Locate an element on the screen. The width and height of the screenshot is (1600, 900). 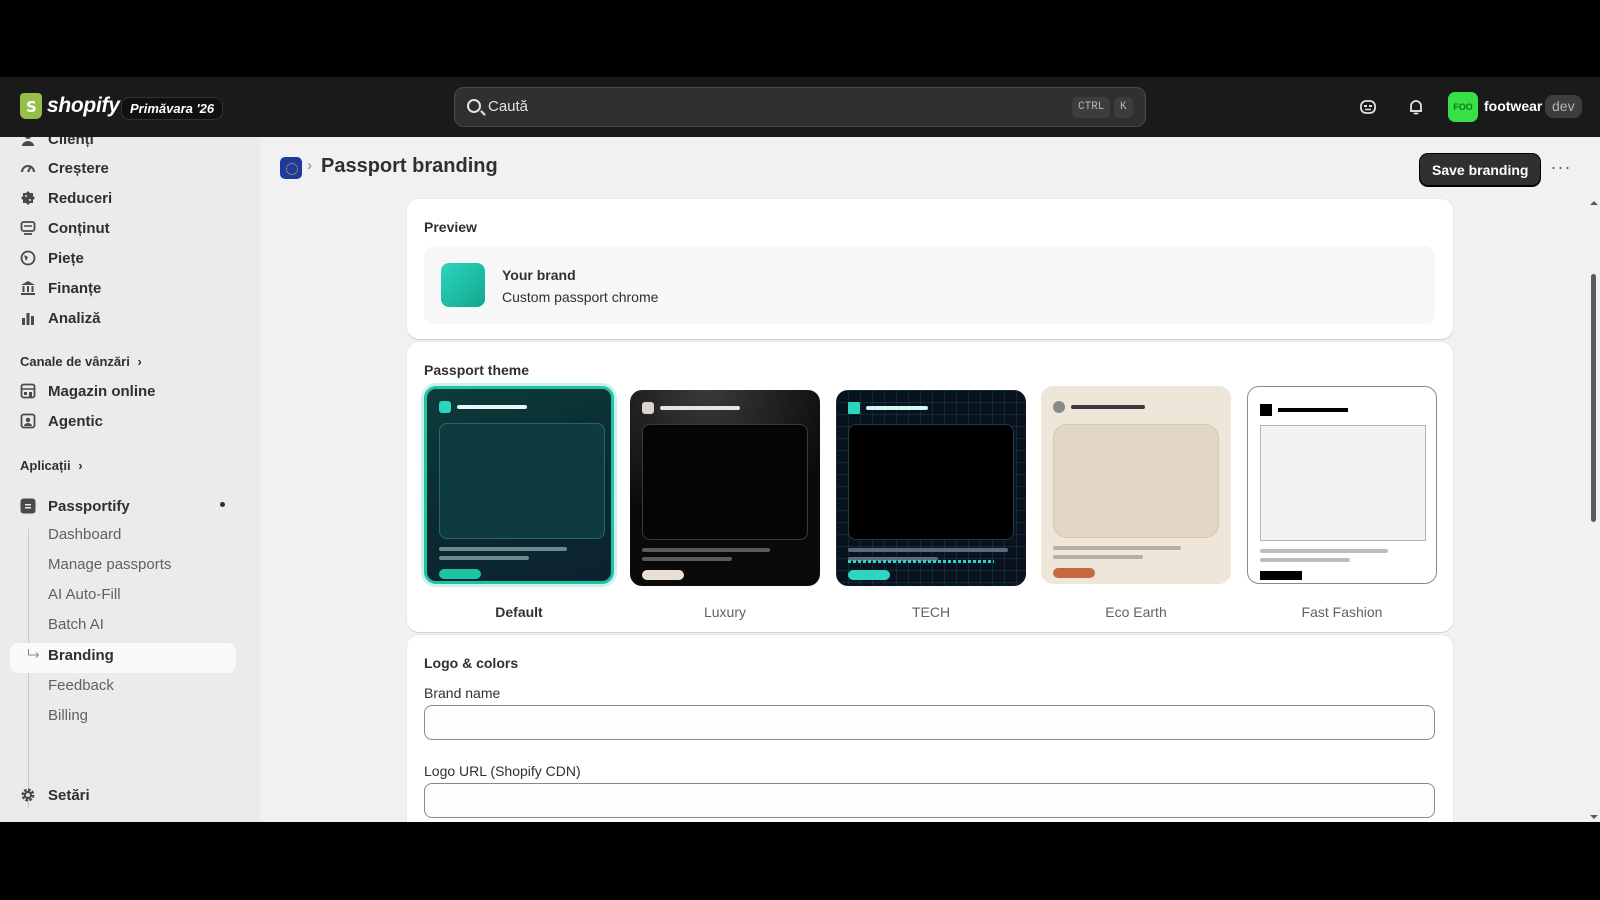
brand-name-label: Brand name is located at coordinates (462, 693).